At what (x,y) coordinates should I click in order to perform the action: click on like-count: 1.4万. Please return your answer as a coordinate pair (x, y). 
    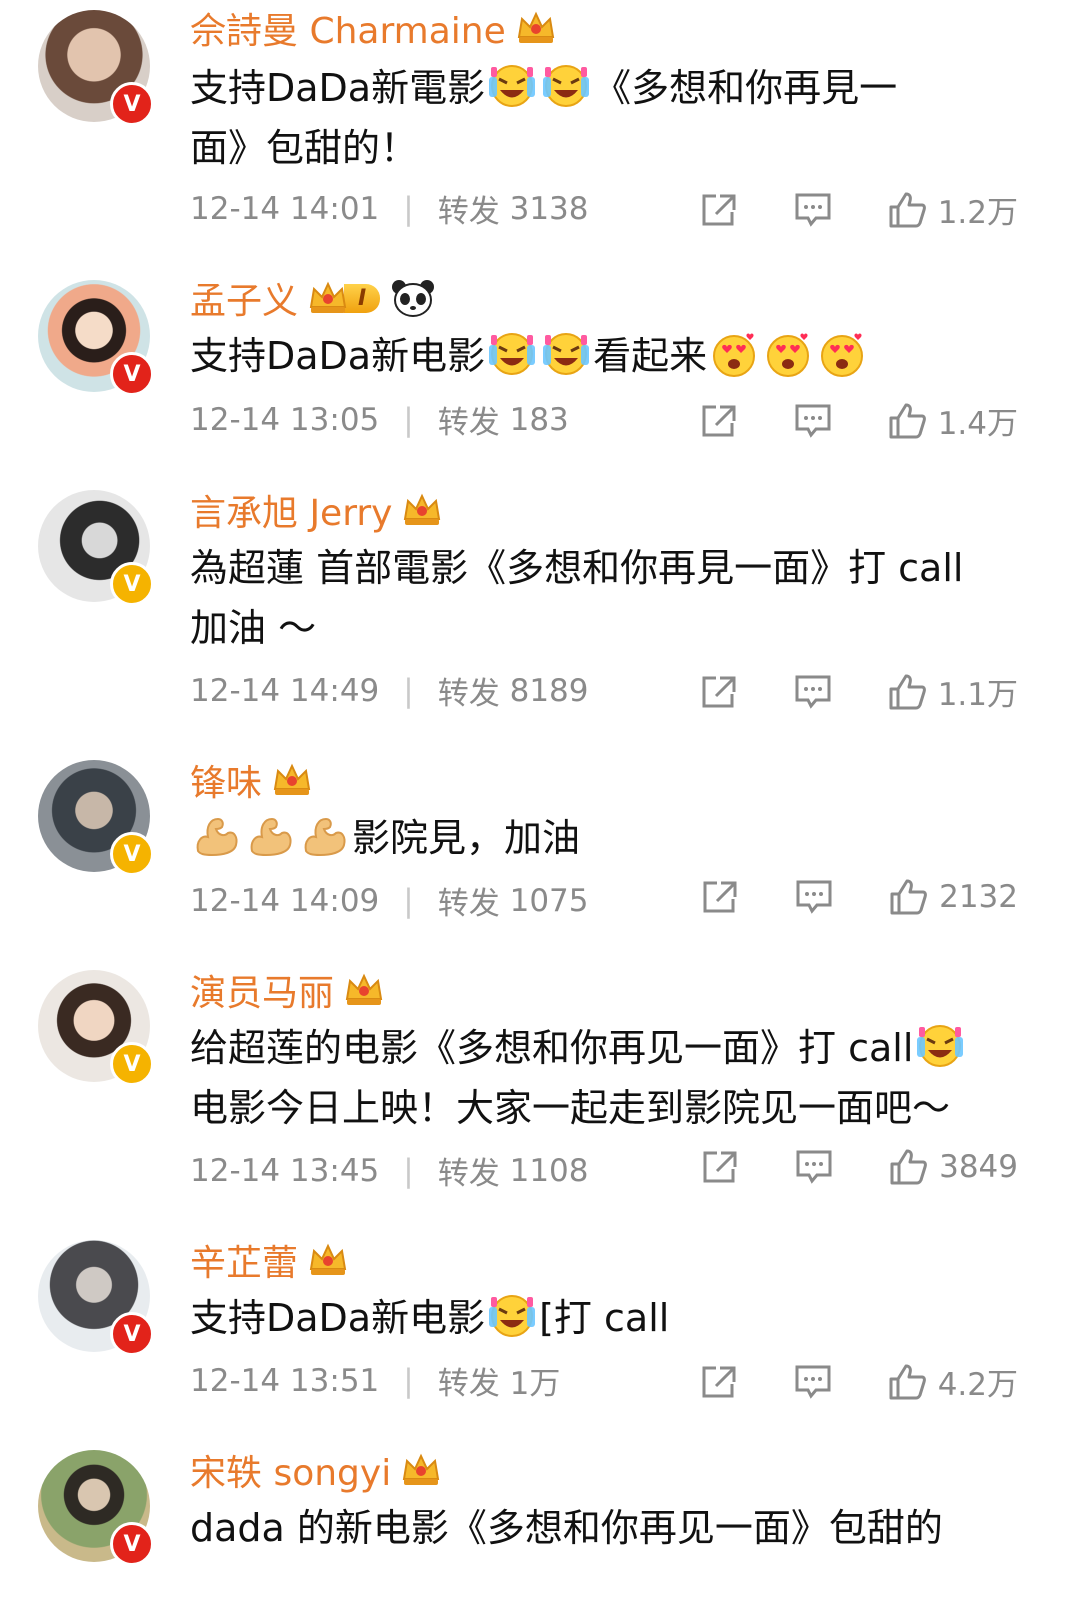
    Looking at the image, I should click on (977, 424).